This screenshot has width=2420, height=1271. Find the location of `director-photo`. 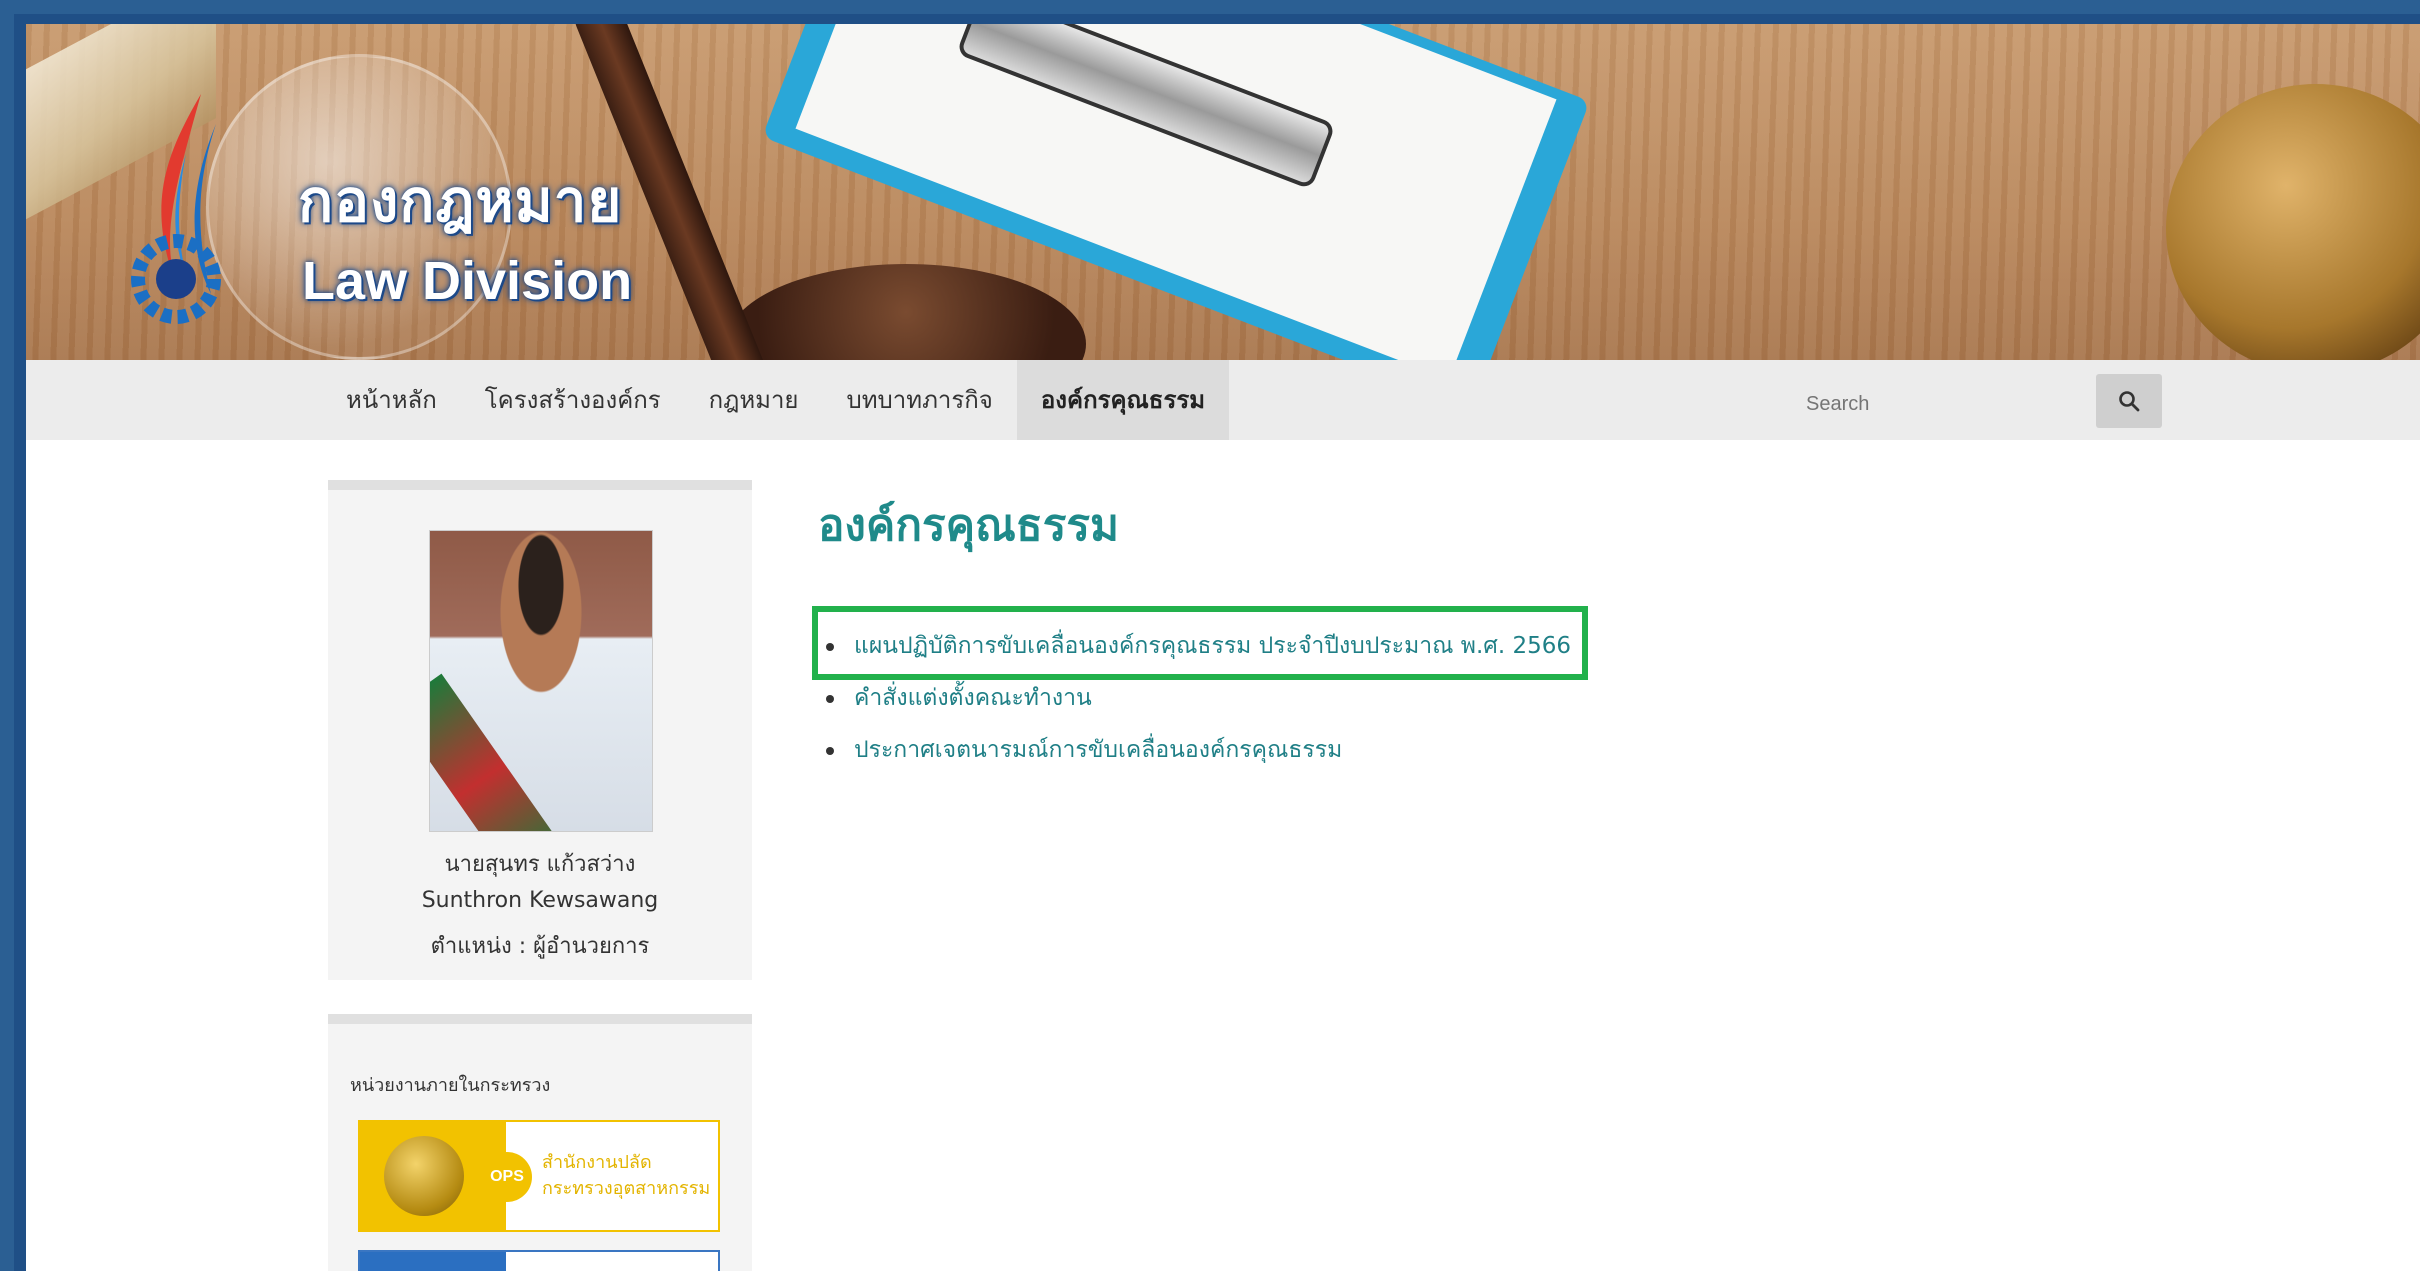

director-photo is located at coordinates (541, 681).